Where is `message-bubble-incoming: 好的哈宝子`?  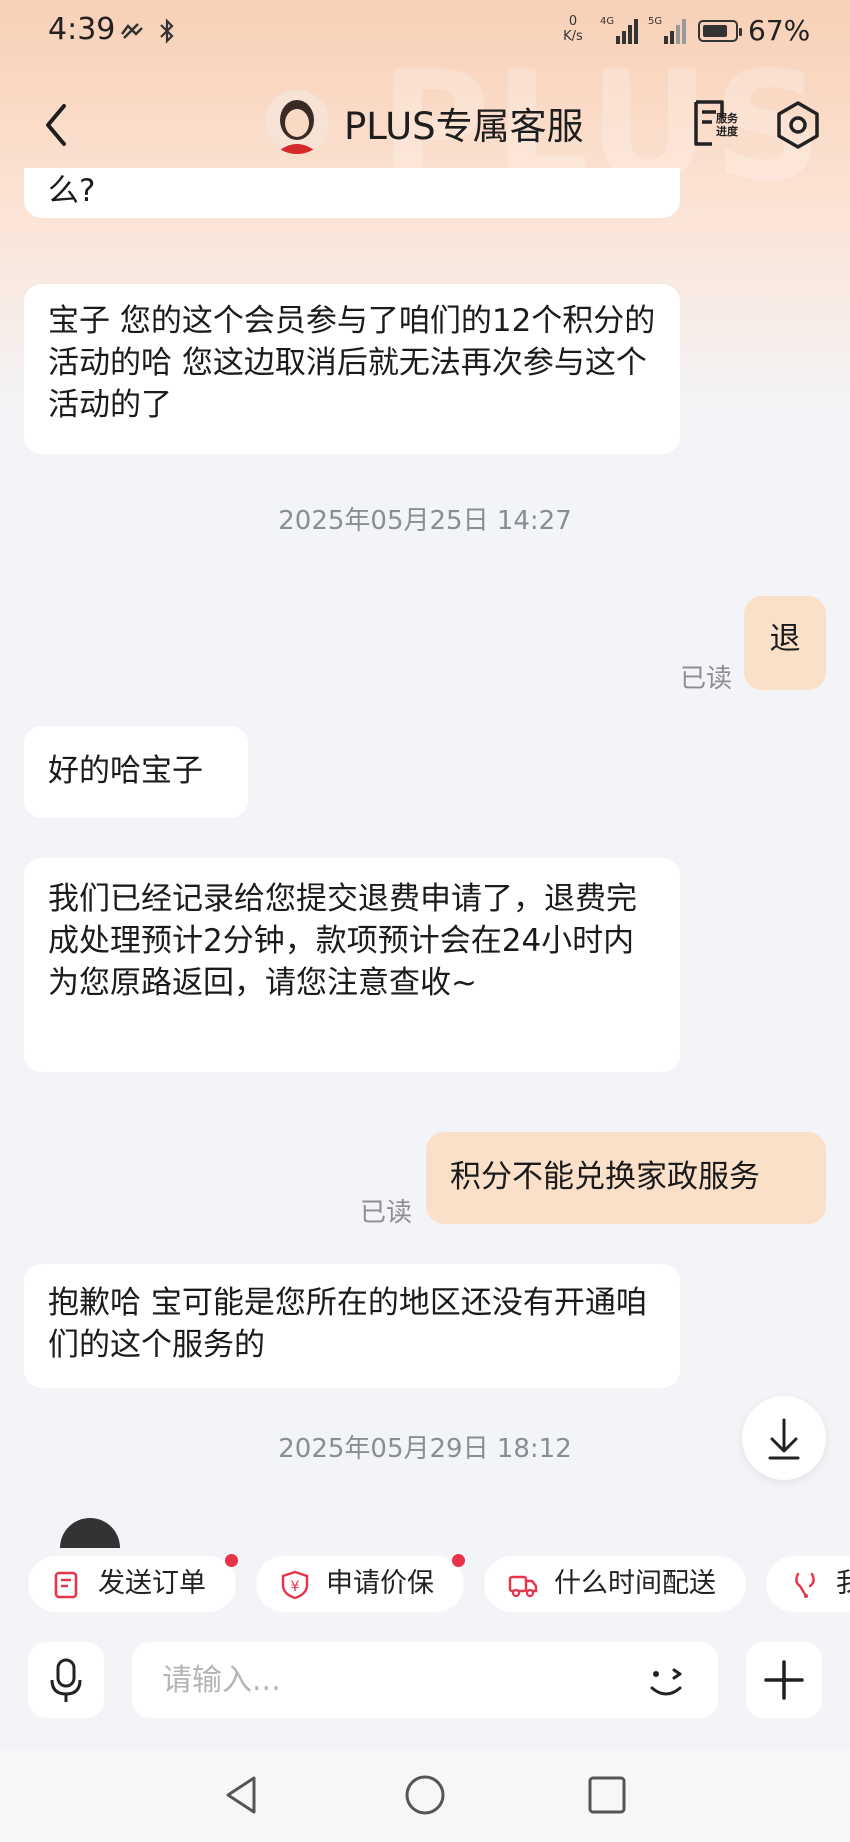 message-bubble-incoming: 好的哈宝子 is located at coordinates (136, 772).